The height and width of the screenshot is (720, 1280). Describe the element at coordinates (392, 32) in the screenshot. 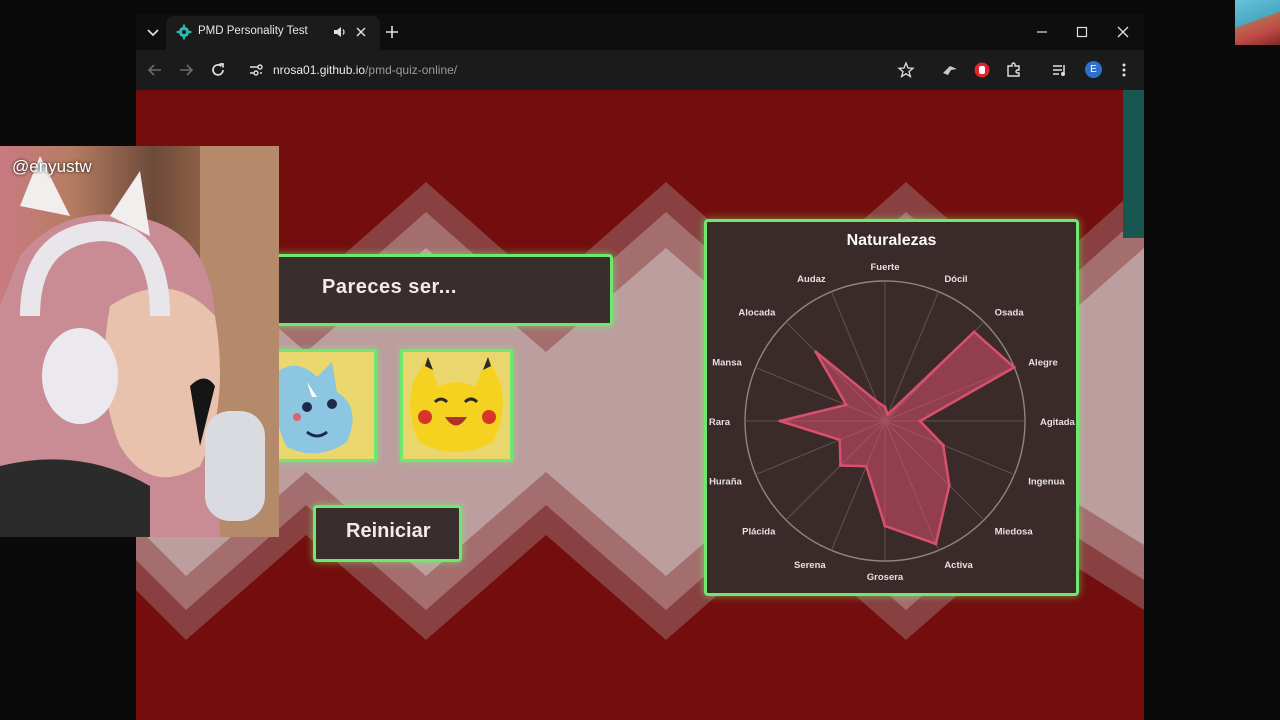

I see `new-tab-icon` at that location.